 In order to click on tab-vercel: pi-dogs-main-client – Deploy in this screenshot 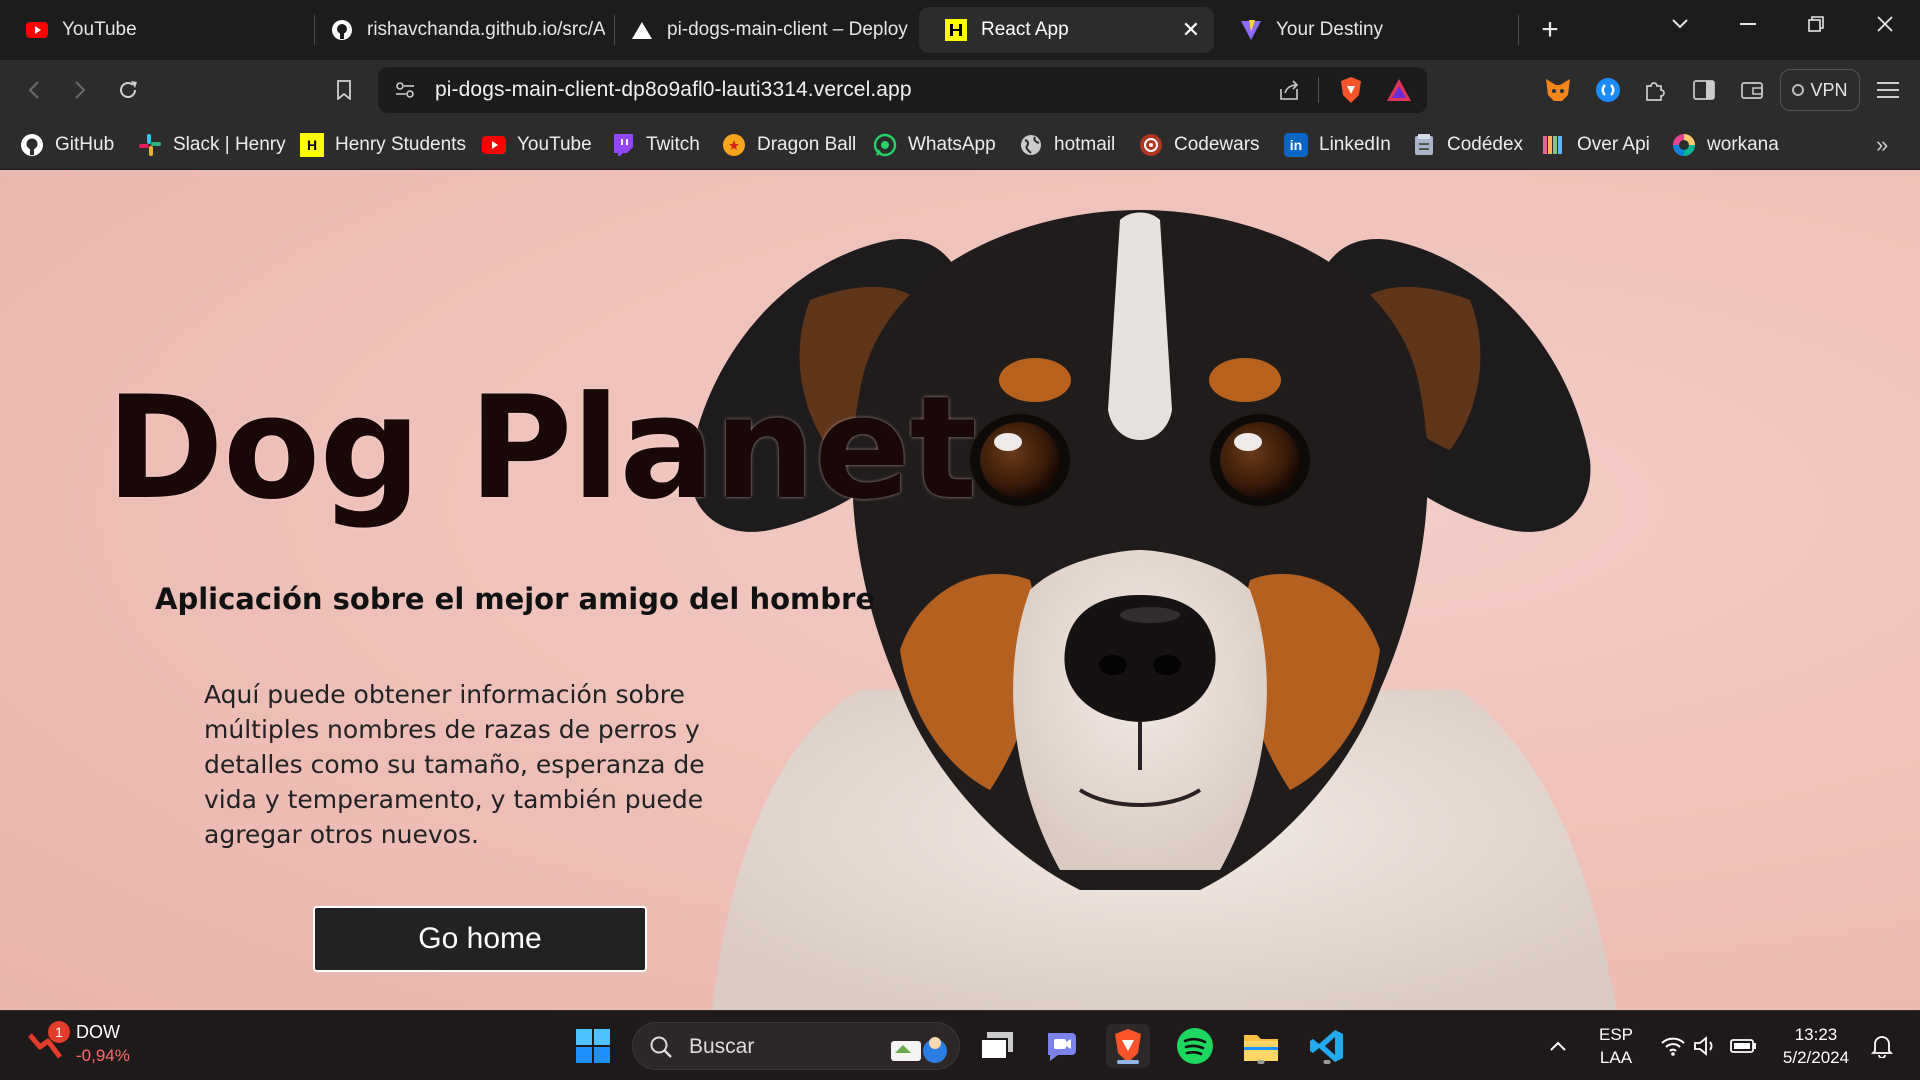, I will do `click(757, 30)`.